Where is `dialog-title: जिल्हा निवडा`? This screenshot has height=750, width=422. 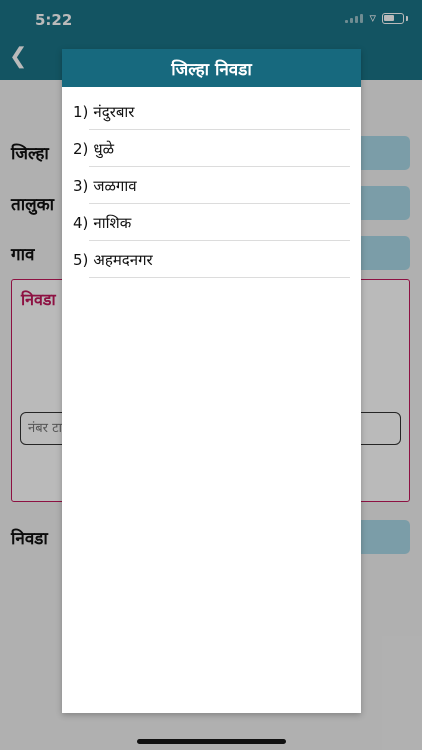 dialog-title: जिल्हा निवडा is located at coordinates (211, 68).